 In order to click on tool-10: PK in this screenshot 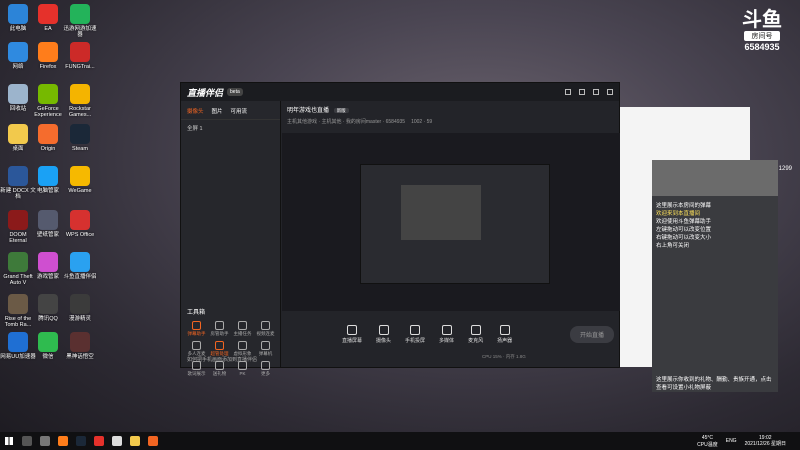, I will do `click(242, 369)`.